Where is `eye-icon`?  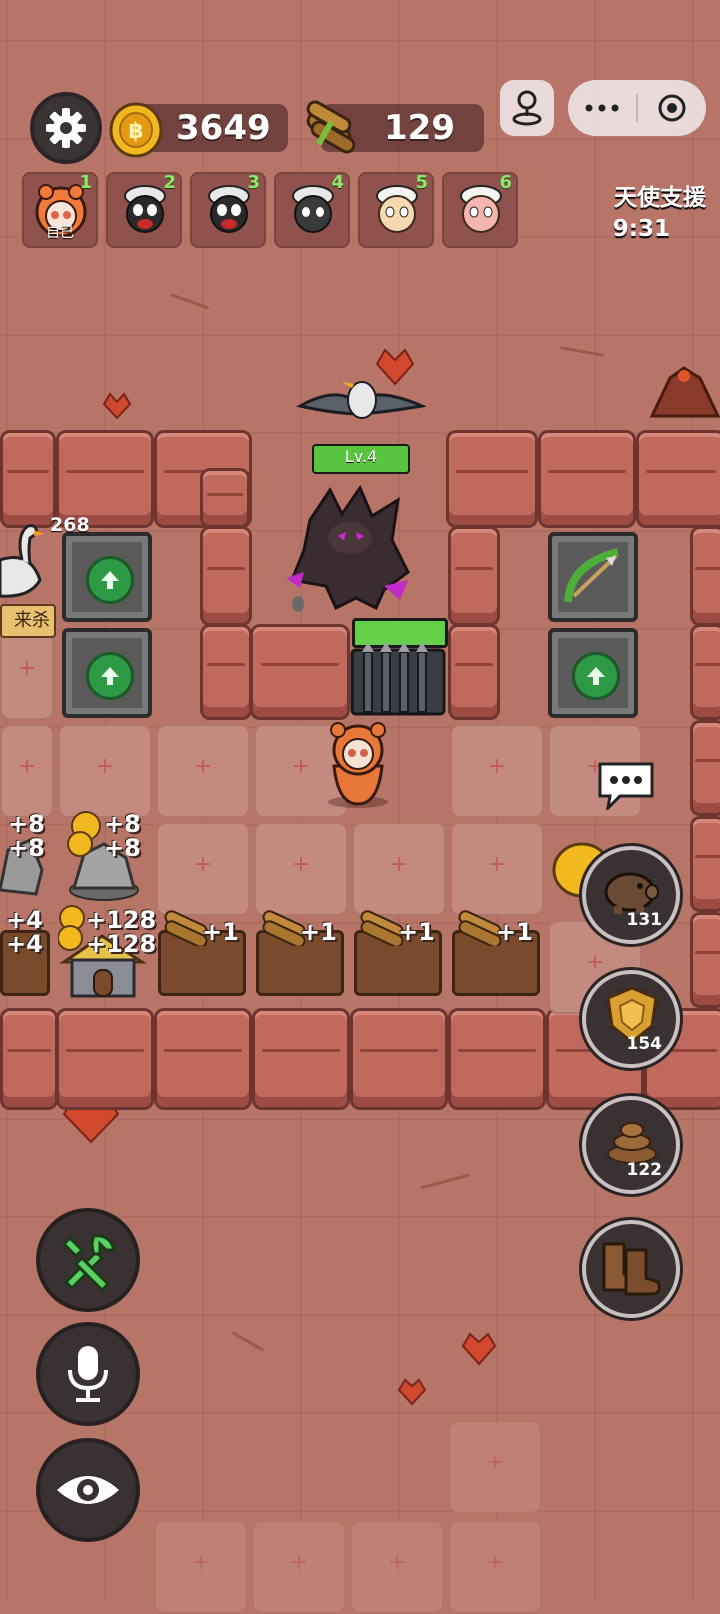 eye-icon is located at coordinates (88, 1490).